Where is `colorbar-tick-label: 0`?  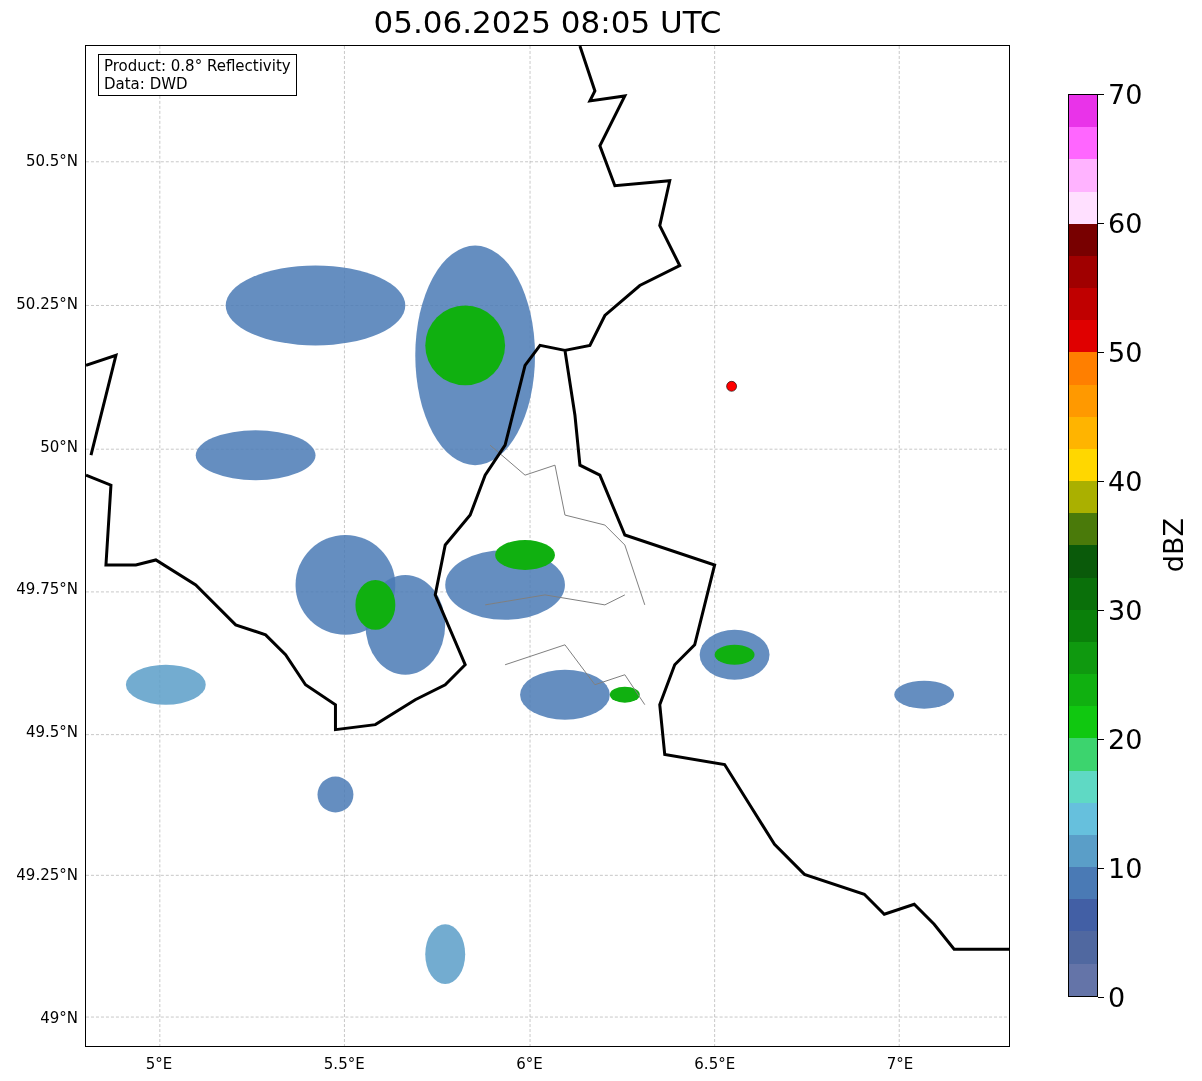 colorbar-tick-label: 0 is located at coordinates (1117, 997).